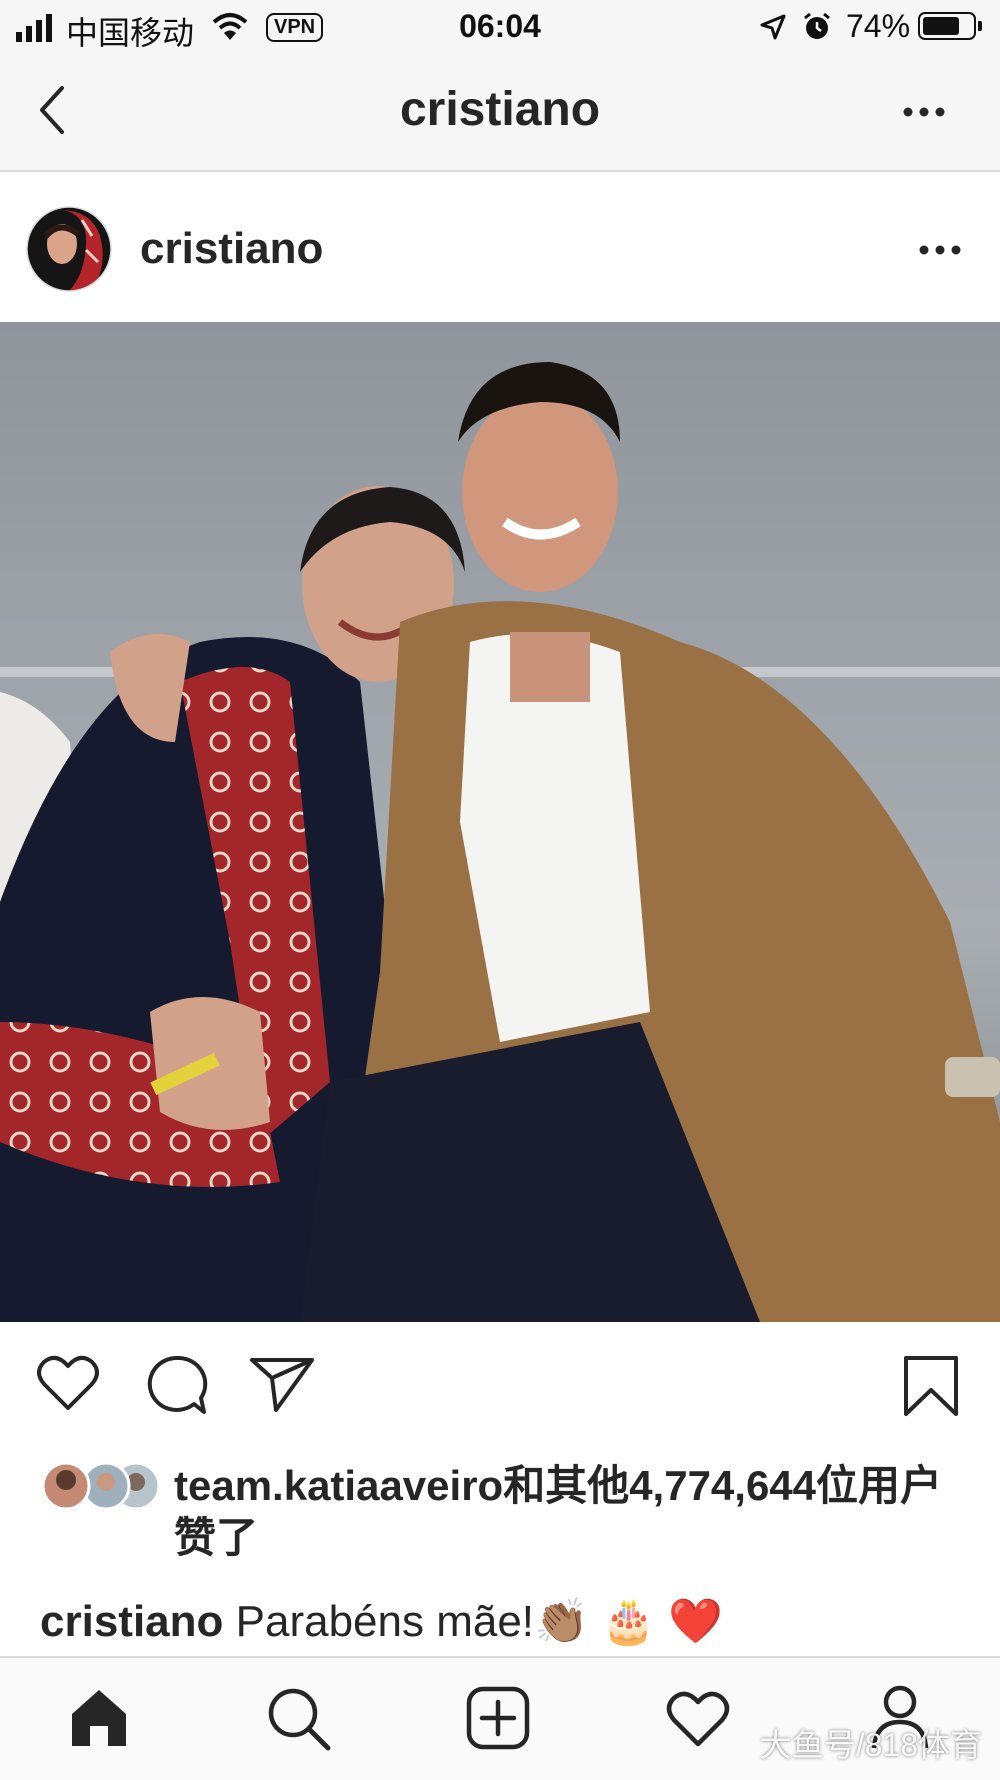  Describe the element at coordinates (282, 1384) in the screenshot. I see `share-paper-plane-icon` at that location.